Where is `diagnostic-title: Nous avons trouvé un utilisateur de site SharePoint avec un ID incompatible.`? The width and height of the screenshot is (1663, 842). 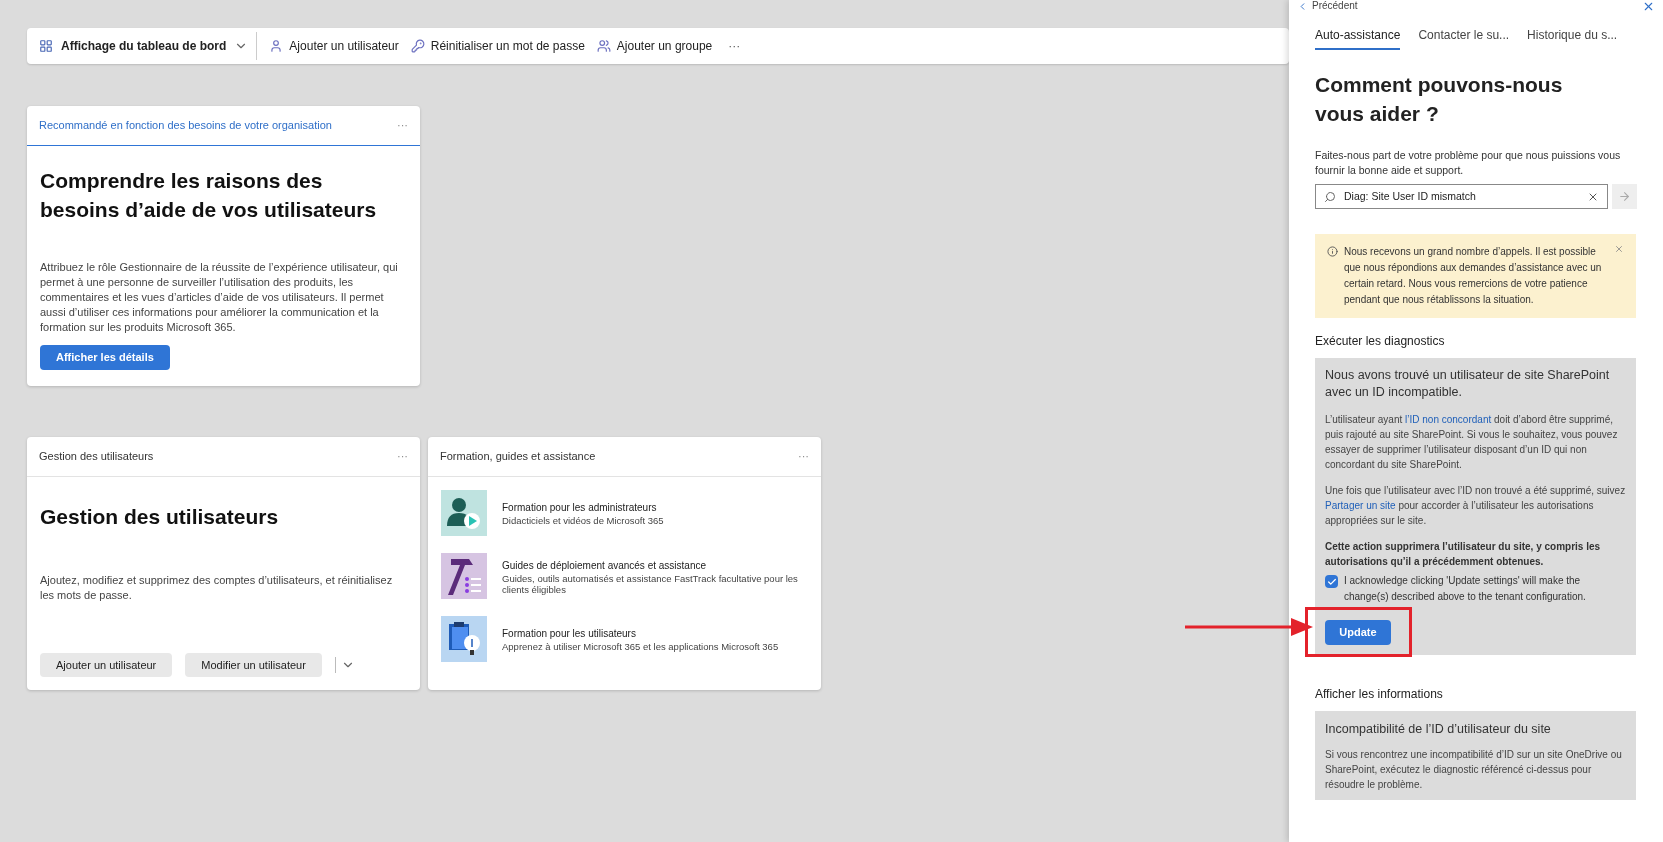
diagnostic-title: Nous avons trouvé un utilisateur de site SharePoint avec un ID incompatible. is located at coordinates (1468, 384).